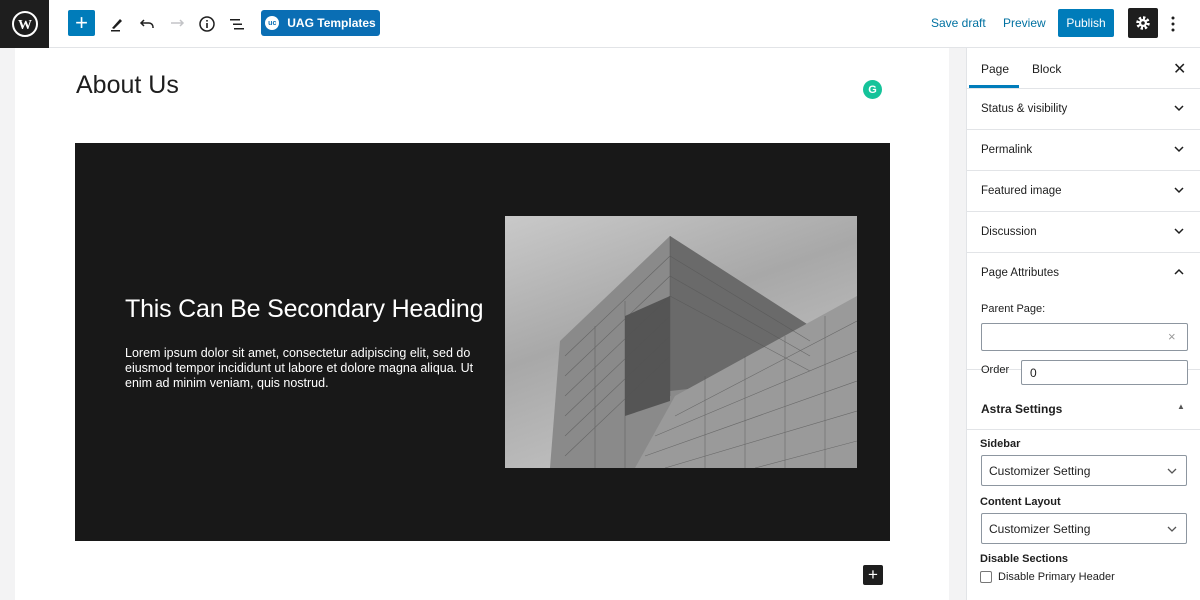 The width and height of the screenshot is (1200, 600). I want to click on undo-button, so click(147, 24).